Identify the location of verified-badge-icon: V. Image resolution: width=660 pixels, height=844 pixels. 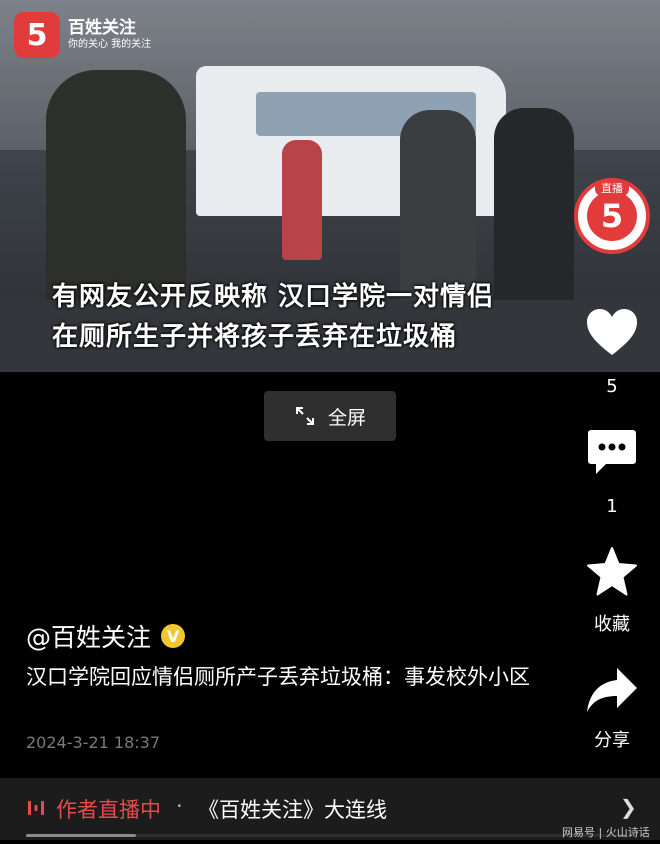
(173, 636).